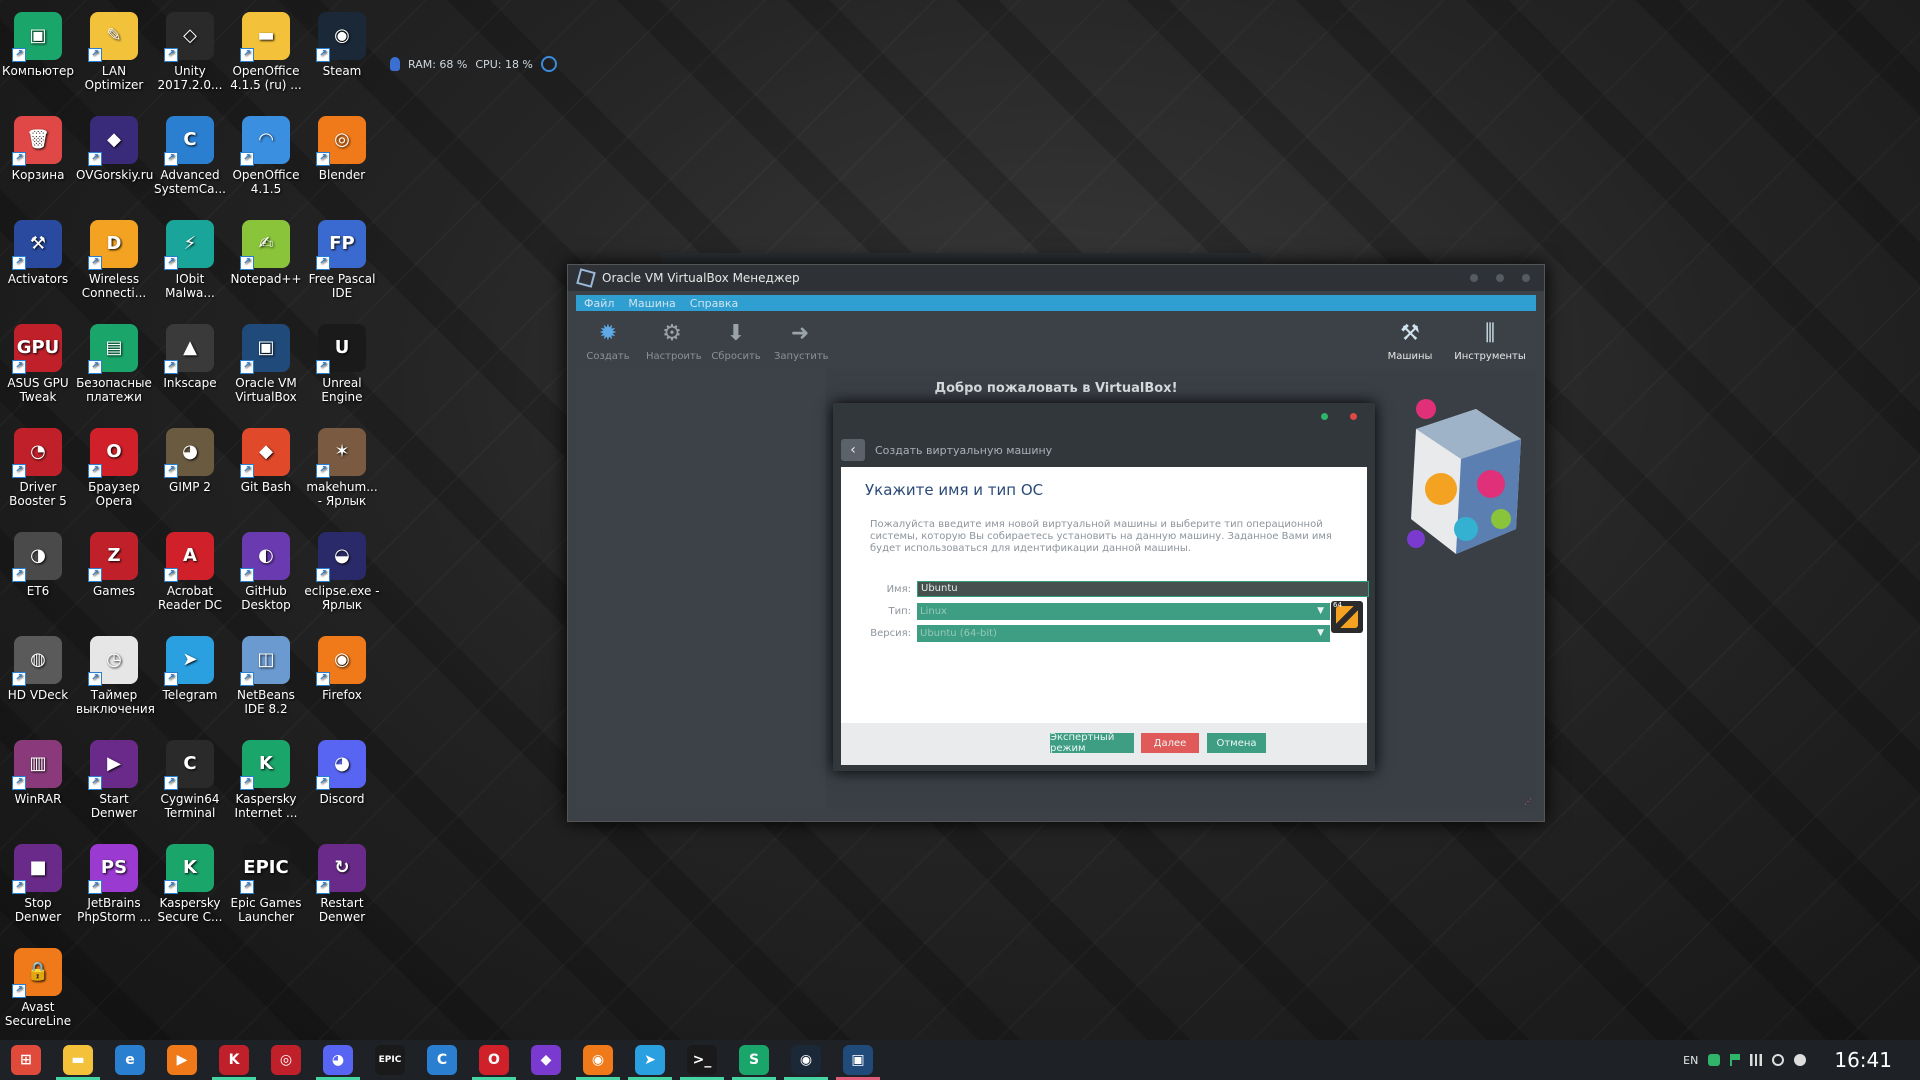 The height and width of the screenshot is (1080, 1920). Describe the element at coordinates (342, 146) in the screenshot. I see `desktop-icon: ◎ ↗ Blender` at that location.